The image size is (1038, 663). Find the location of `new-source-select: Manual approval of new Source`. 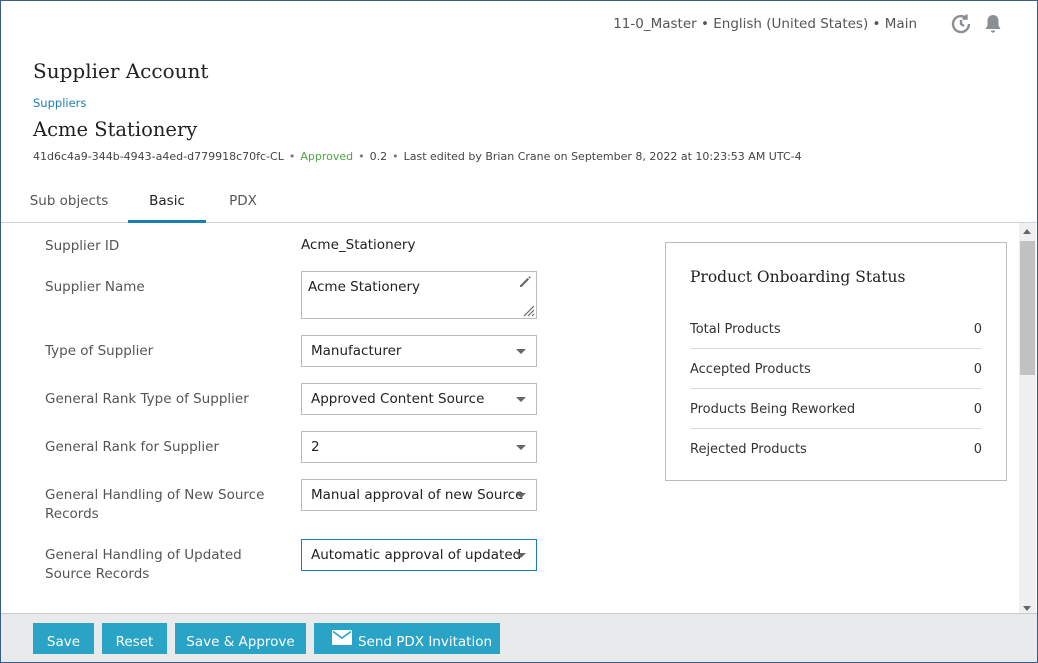

new-source-select: Manual approval of new Source is located at coordinates (419, 495).